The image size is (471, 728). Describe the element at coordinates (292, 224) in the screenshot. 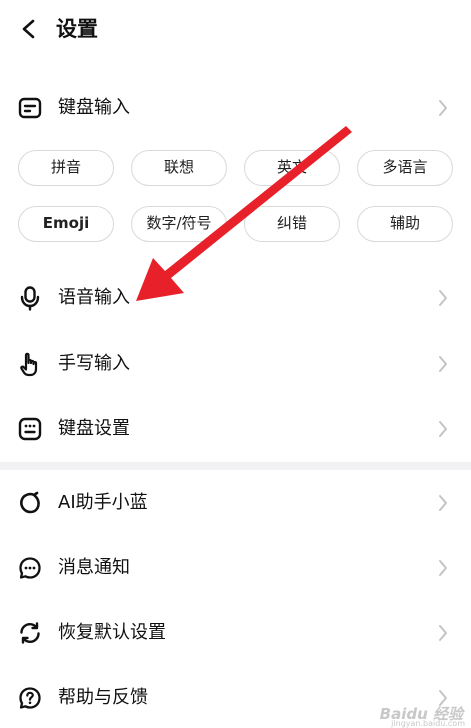

I see `chip-correction: 纠错` at that location.